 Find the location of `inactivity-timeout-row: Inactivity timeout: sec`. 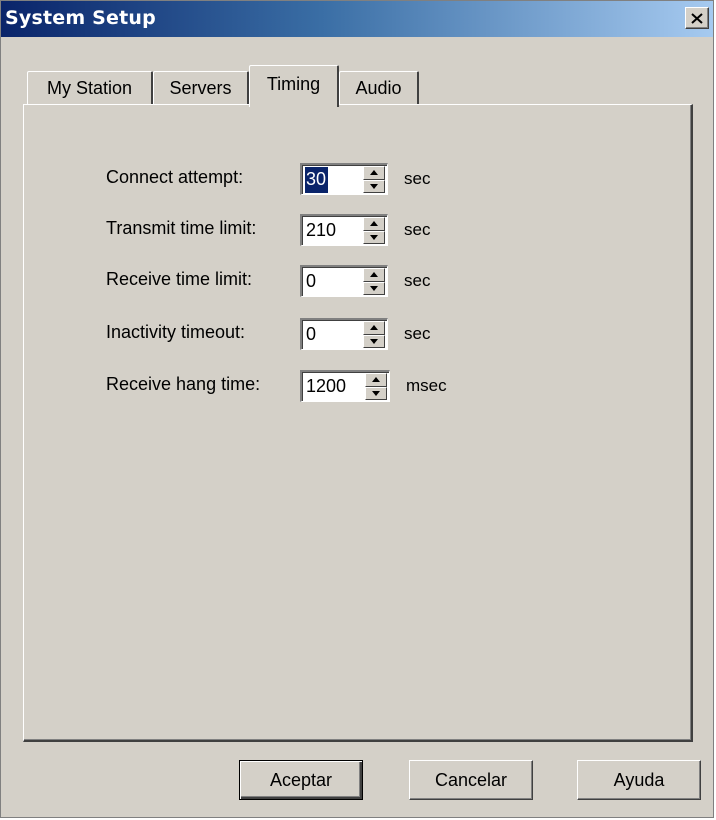

inactivity-timeout-row: Inactivity timeout: sec is located at coordinates (386, 334).